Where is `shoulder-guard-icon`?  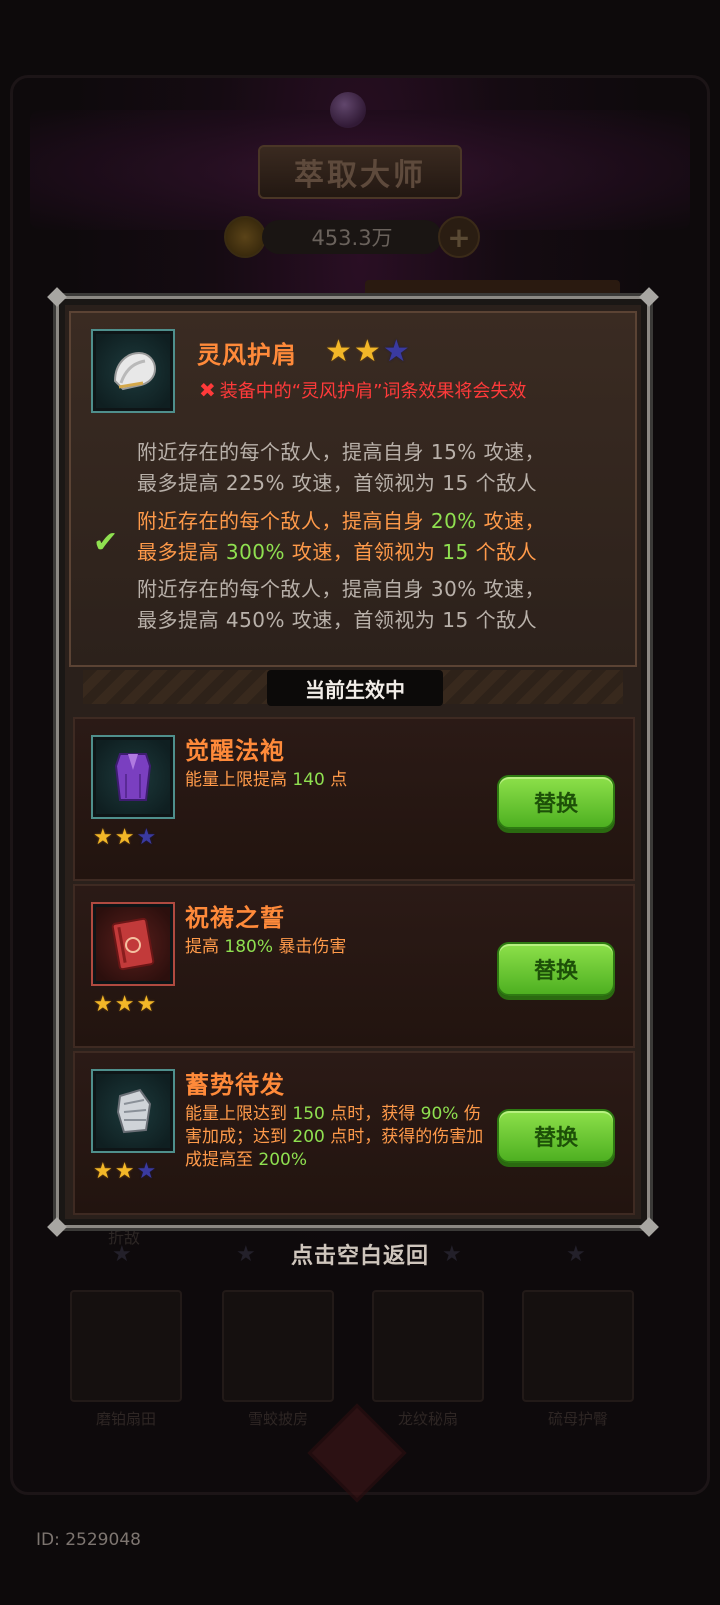
shoulder-guard-icon is located at coordinates (135, 371).